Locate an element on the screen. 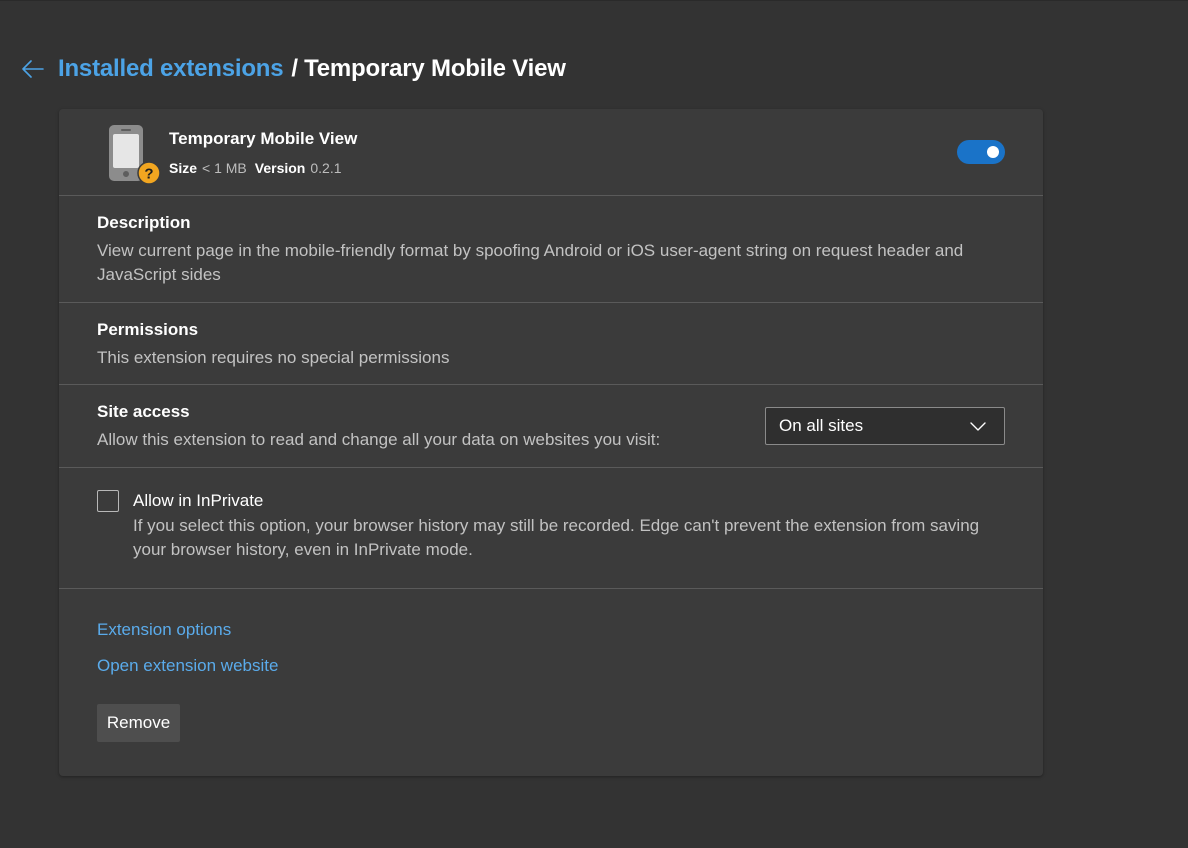  version-value: 0.2.1 is located at coordinates (326, 168).